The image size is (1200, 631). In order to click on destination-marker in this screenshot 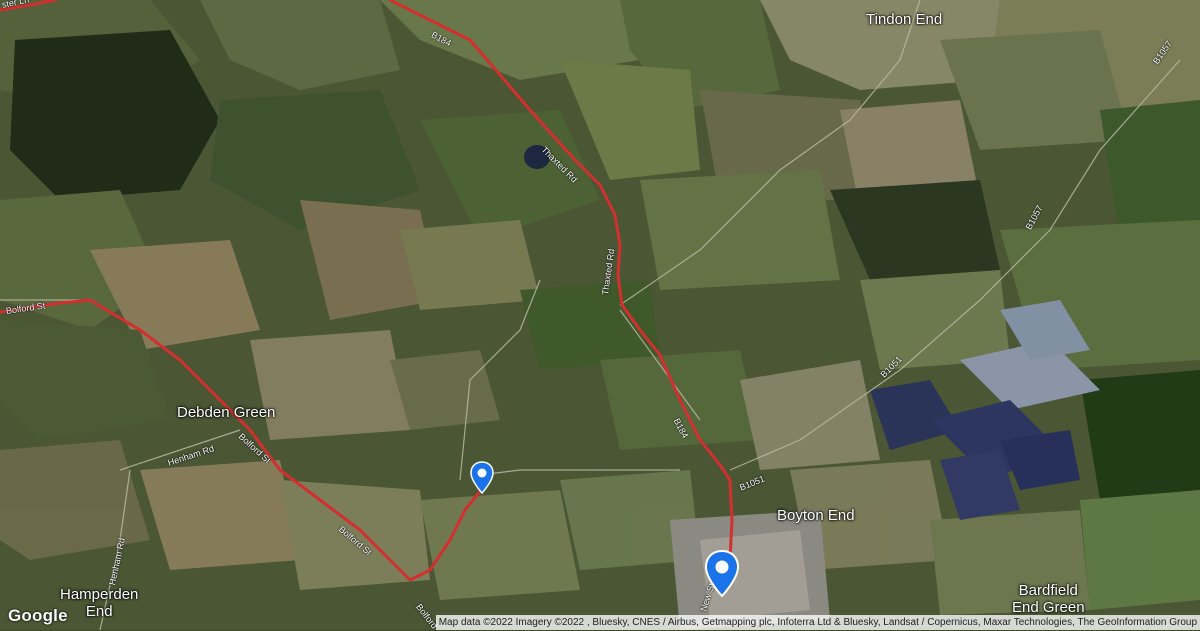, I will do `click(722, 573)`.